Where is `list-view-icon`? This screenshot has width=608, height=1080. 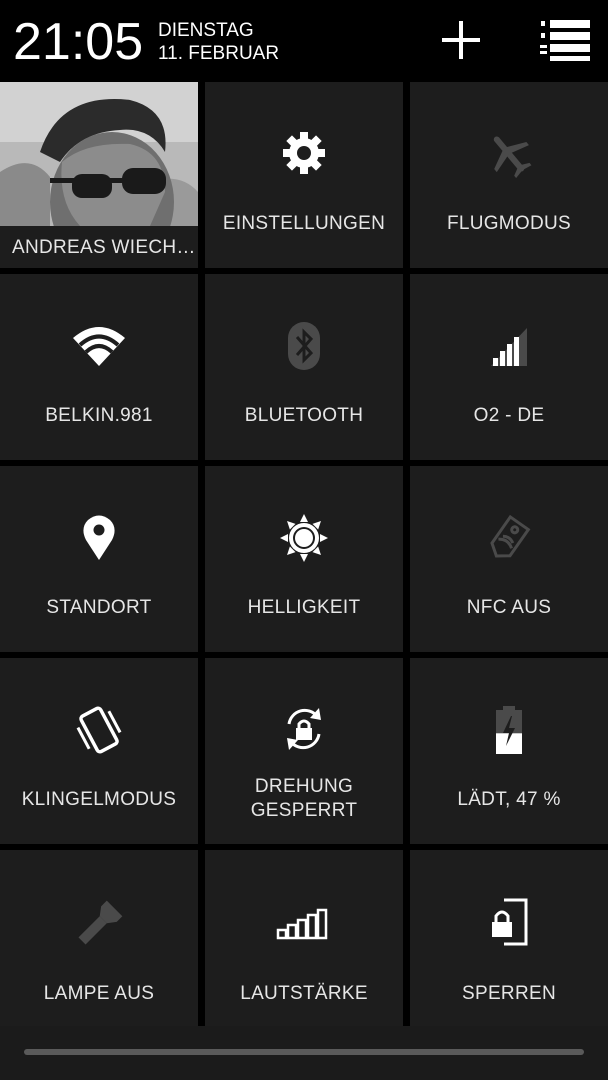
list-view-icon is located at coordinates (564, 40).